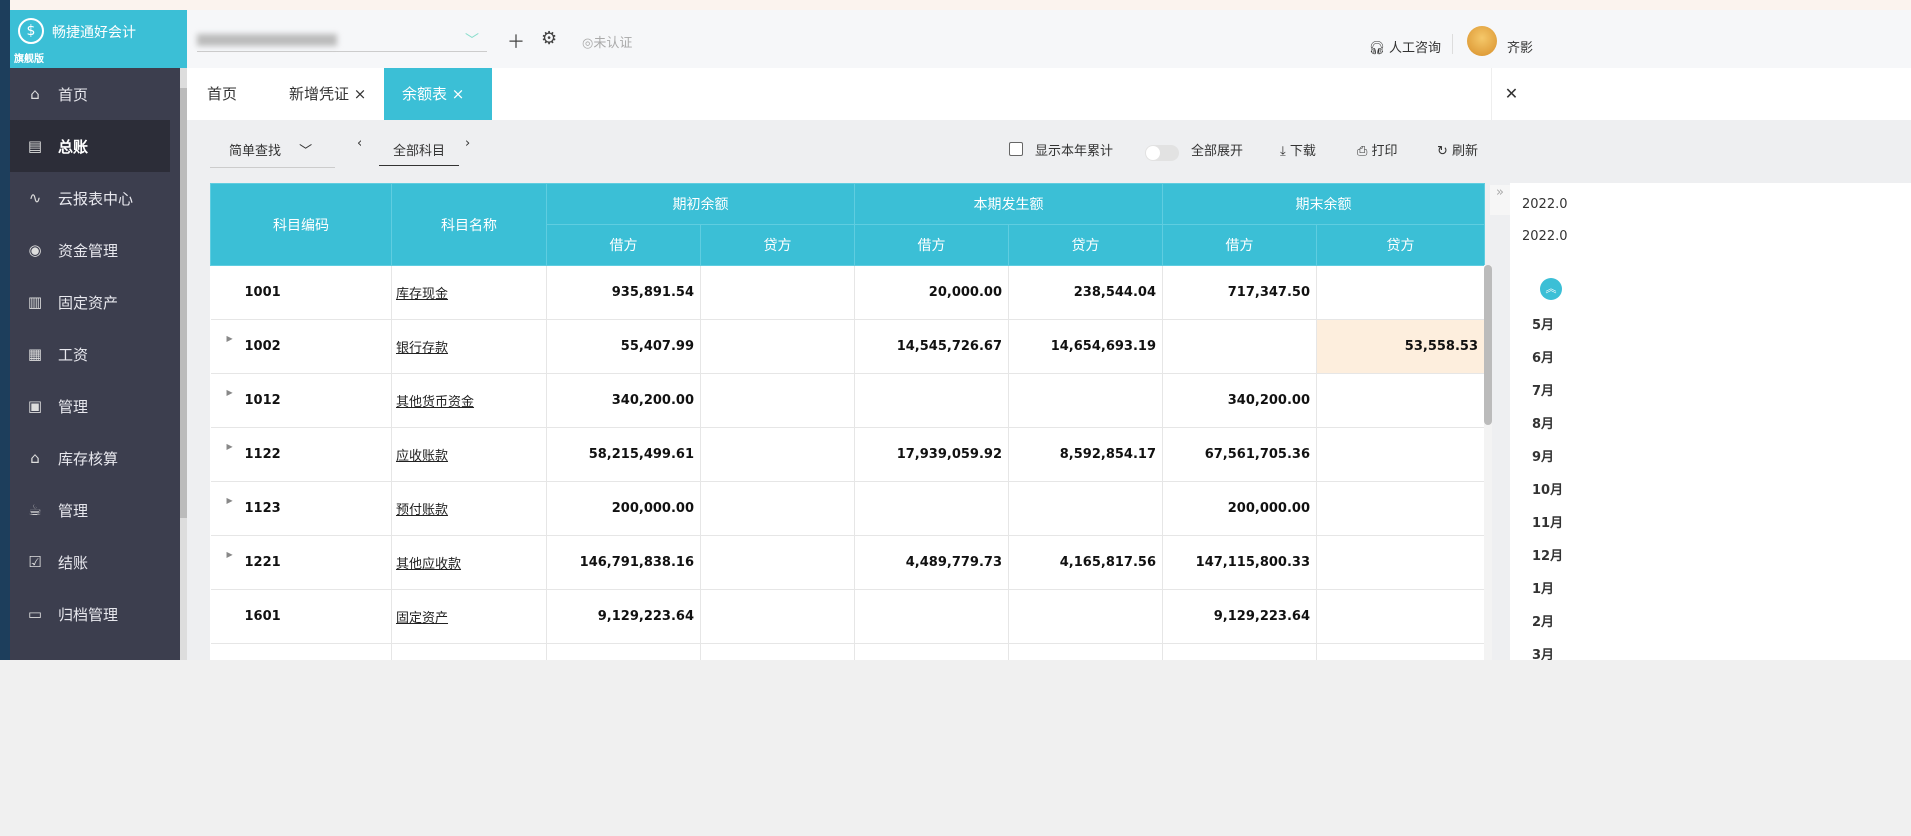 The width and height of the screenshot is (1911, 836). Describe the element at coordinates (847, 616) in the screenshot. I see `table-row: 1601 固定资产 9,129,223.64 9,129,223.64` at that location.